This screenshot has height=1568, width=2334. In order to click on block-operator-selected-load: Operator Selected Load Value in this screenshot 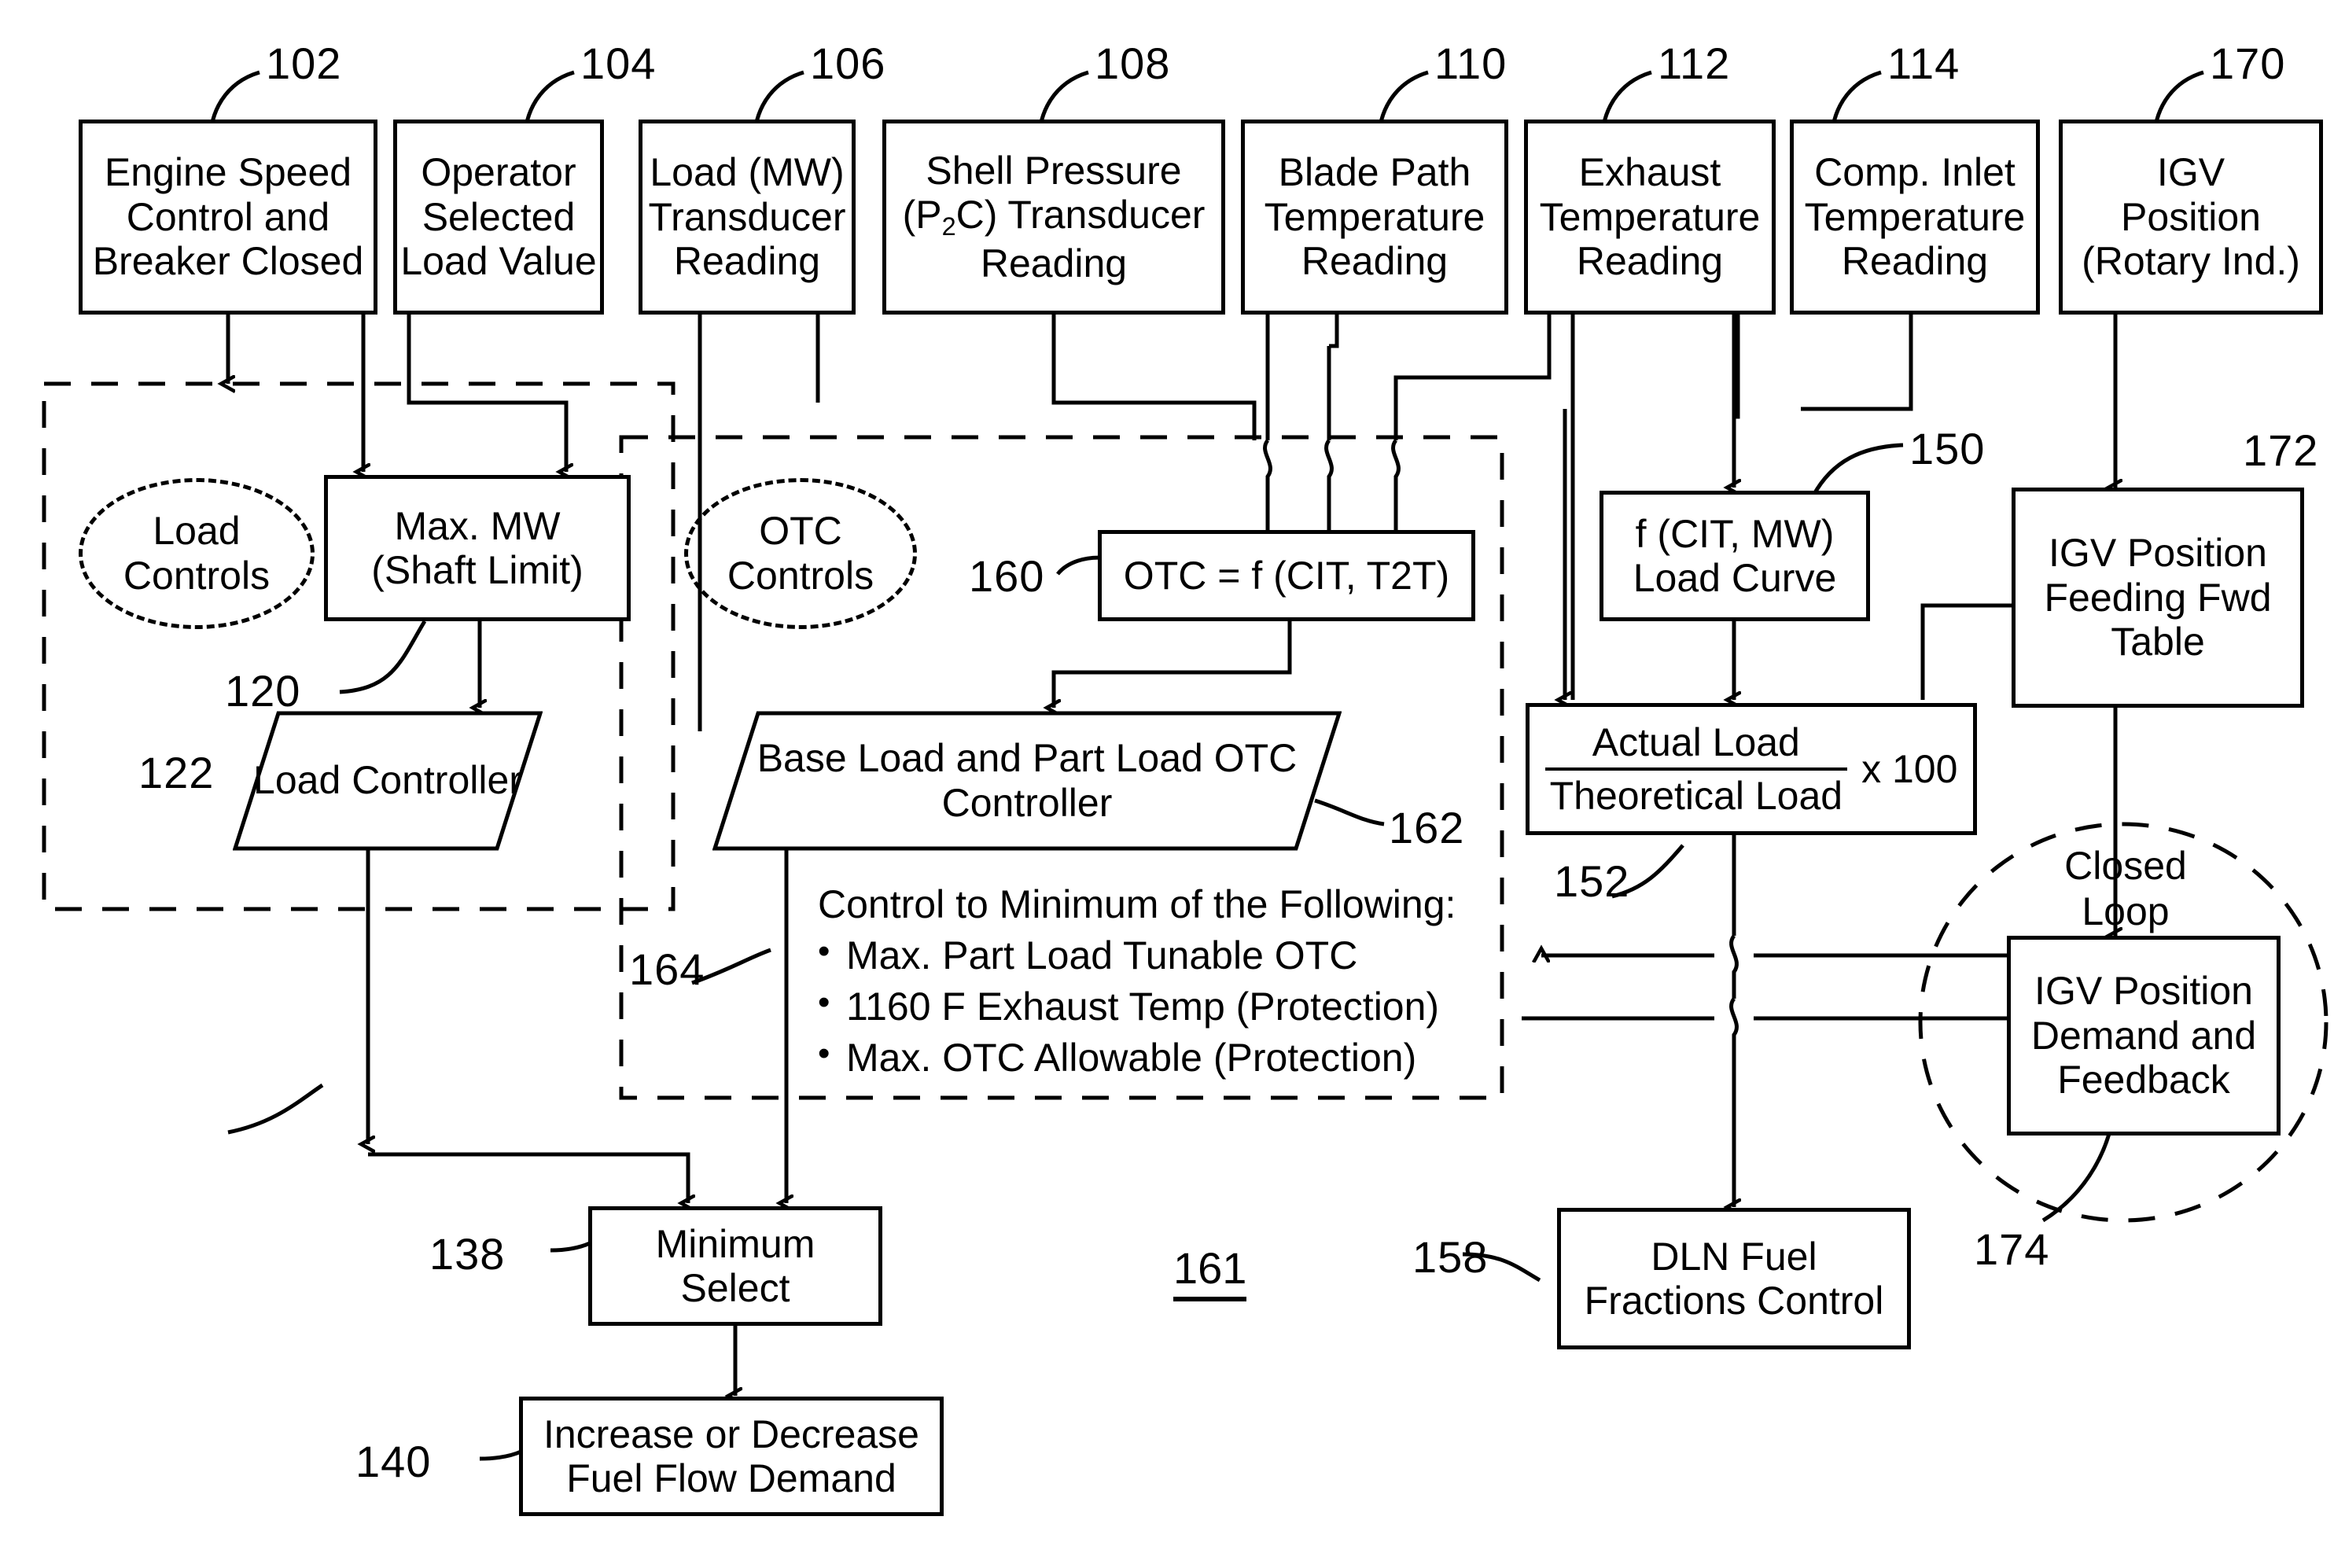, I will do `click(498, 217)`.